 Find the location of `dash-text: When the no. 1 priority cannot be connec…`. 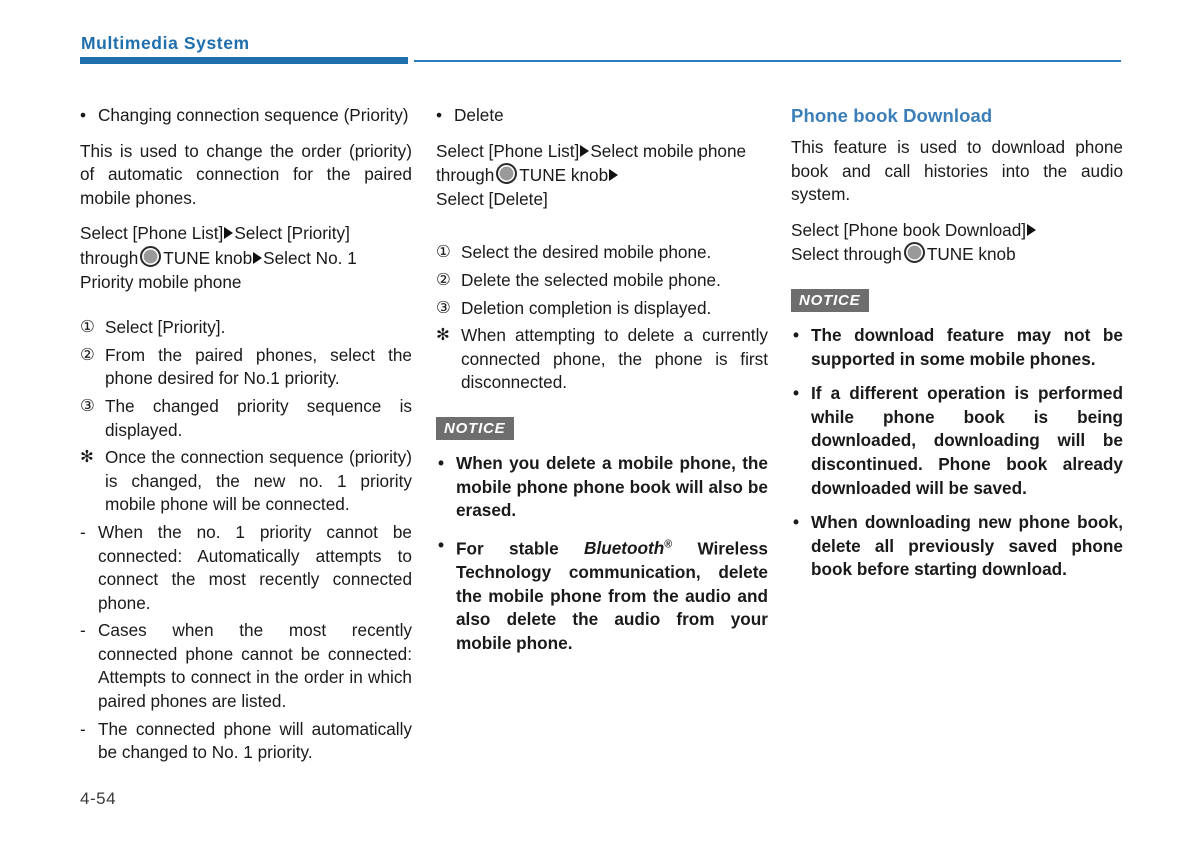

dash-text: When the no. 1 priority cannot be connec… is located at coordinates (255, 567).